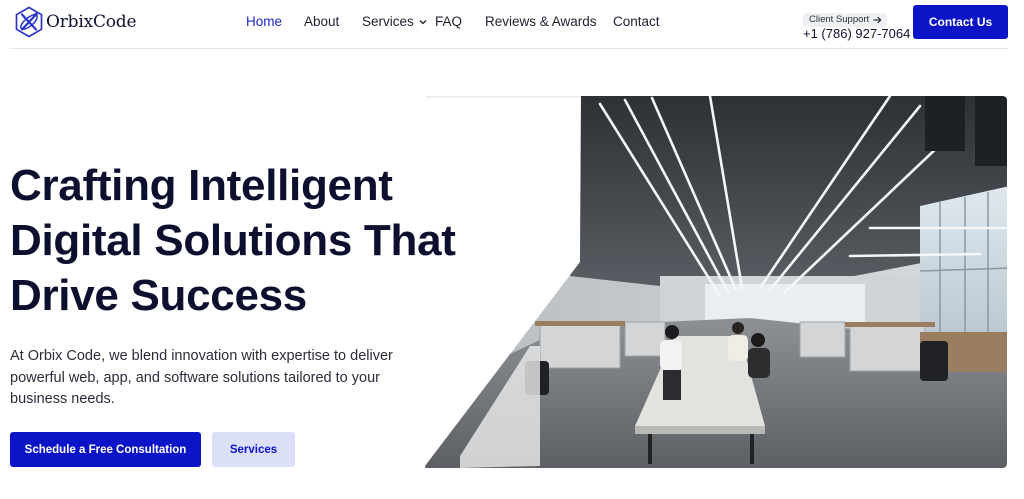  What do you see at coordinates (29, 22) in the screenshot?
I see `orbix-logo-icon` at bounding box center [29, 22].